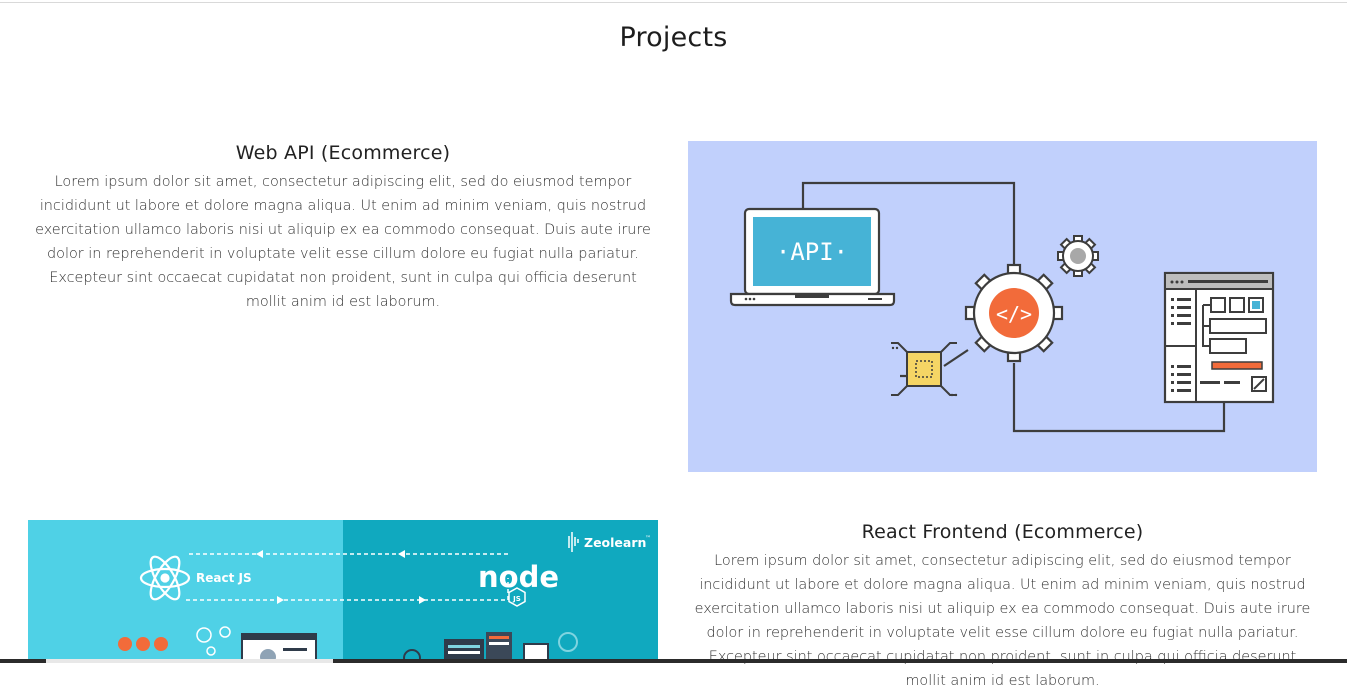 The height and width of the screenshot is (693, 1347). I want to click on project-title: Web API (Ecommerce), so click(343, 153).